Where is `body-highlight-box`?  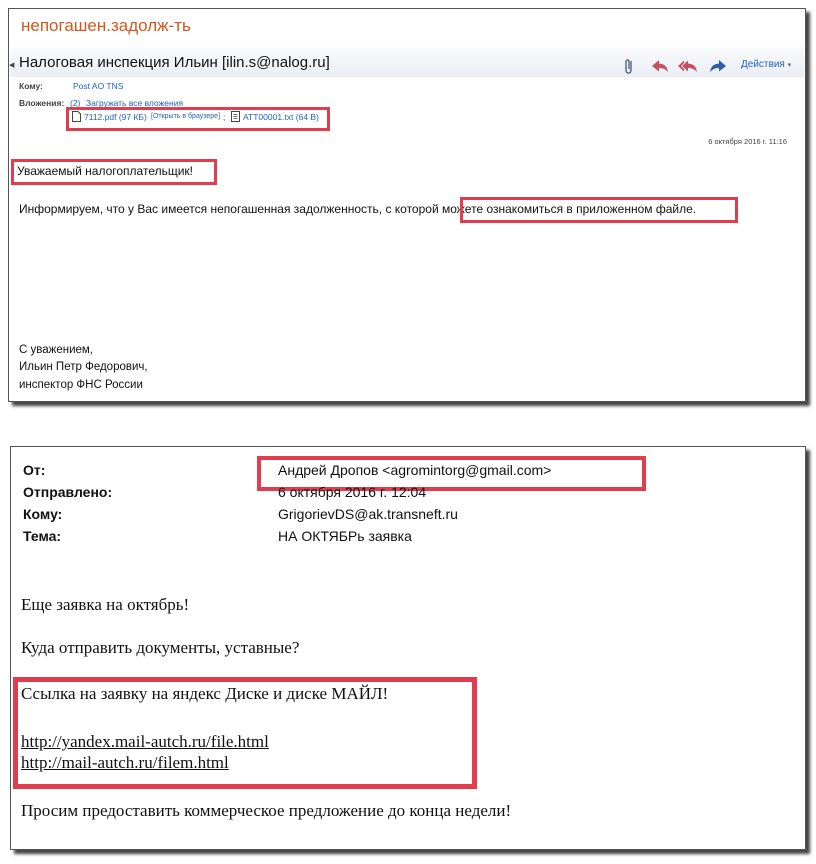 body-highlight-box is located at coordinates (599, 210).